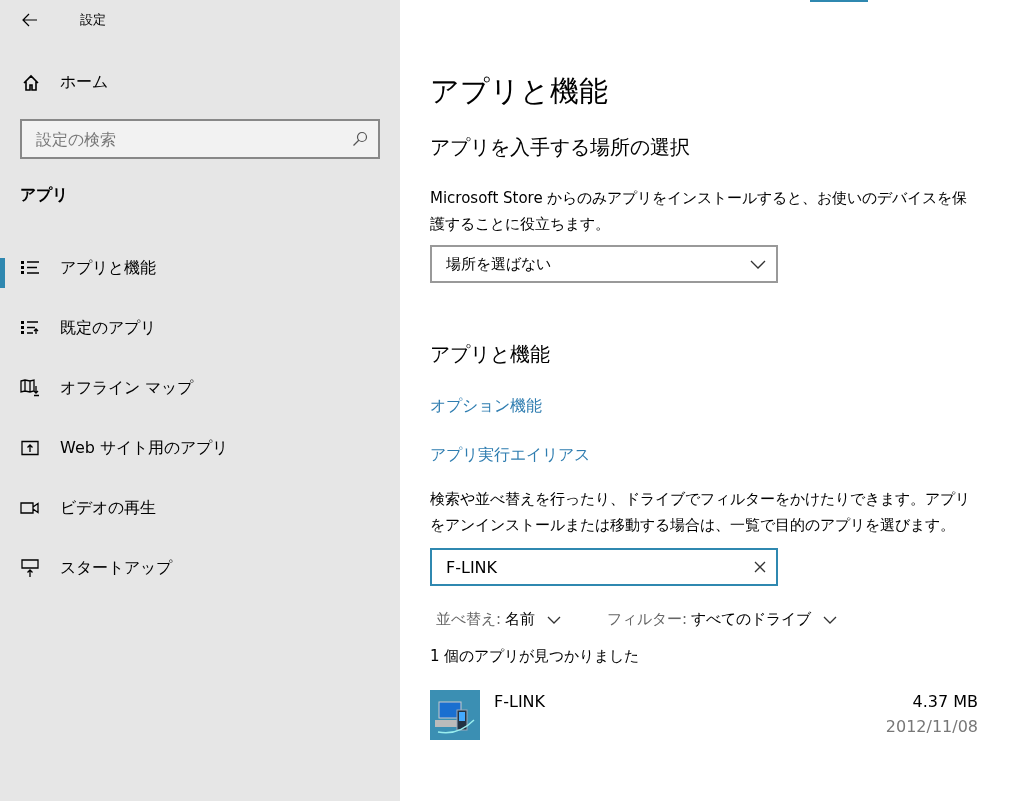 This screenshot has width=1018, height=801. I want to click on nav-item: ビデオの再生, so click(200, 508).